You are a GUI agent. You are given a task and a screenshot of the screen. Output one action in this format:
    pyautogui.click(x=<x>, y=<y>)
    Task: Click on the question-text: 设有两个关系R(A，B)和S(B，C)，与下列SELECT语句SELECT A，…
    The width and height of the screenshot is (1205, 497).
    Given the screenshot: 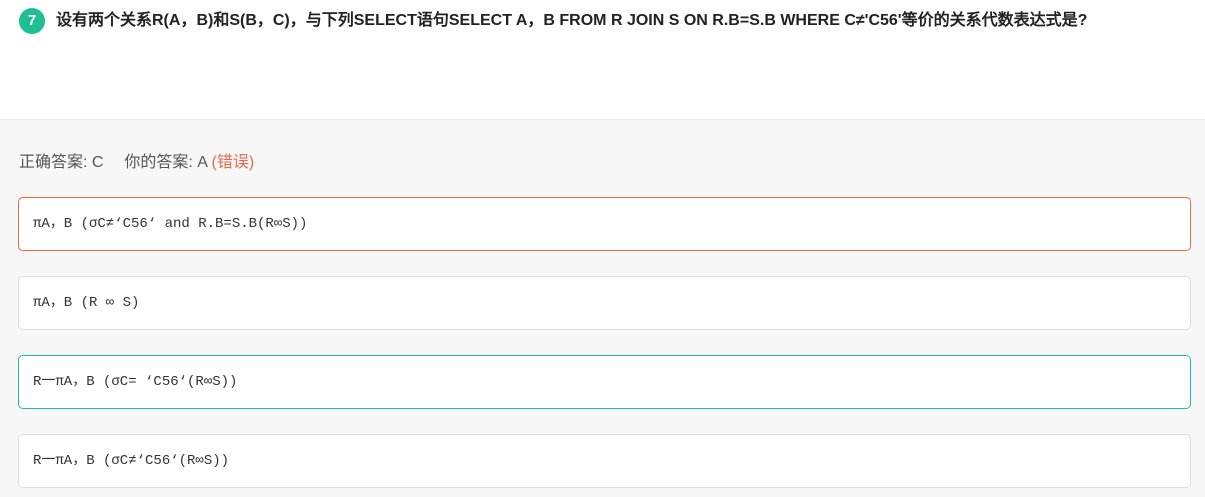 What is the action you would take?
    pyautogui.click(x=572, y=20)
    